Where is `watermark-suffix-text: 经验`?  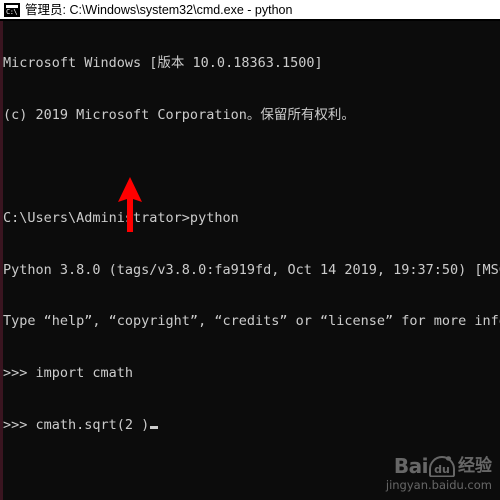 watermark-suffix-text: 经验 is located at coordinates (475, 466).